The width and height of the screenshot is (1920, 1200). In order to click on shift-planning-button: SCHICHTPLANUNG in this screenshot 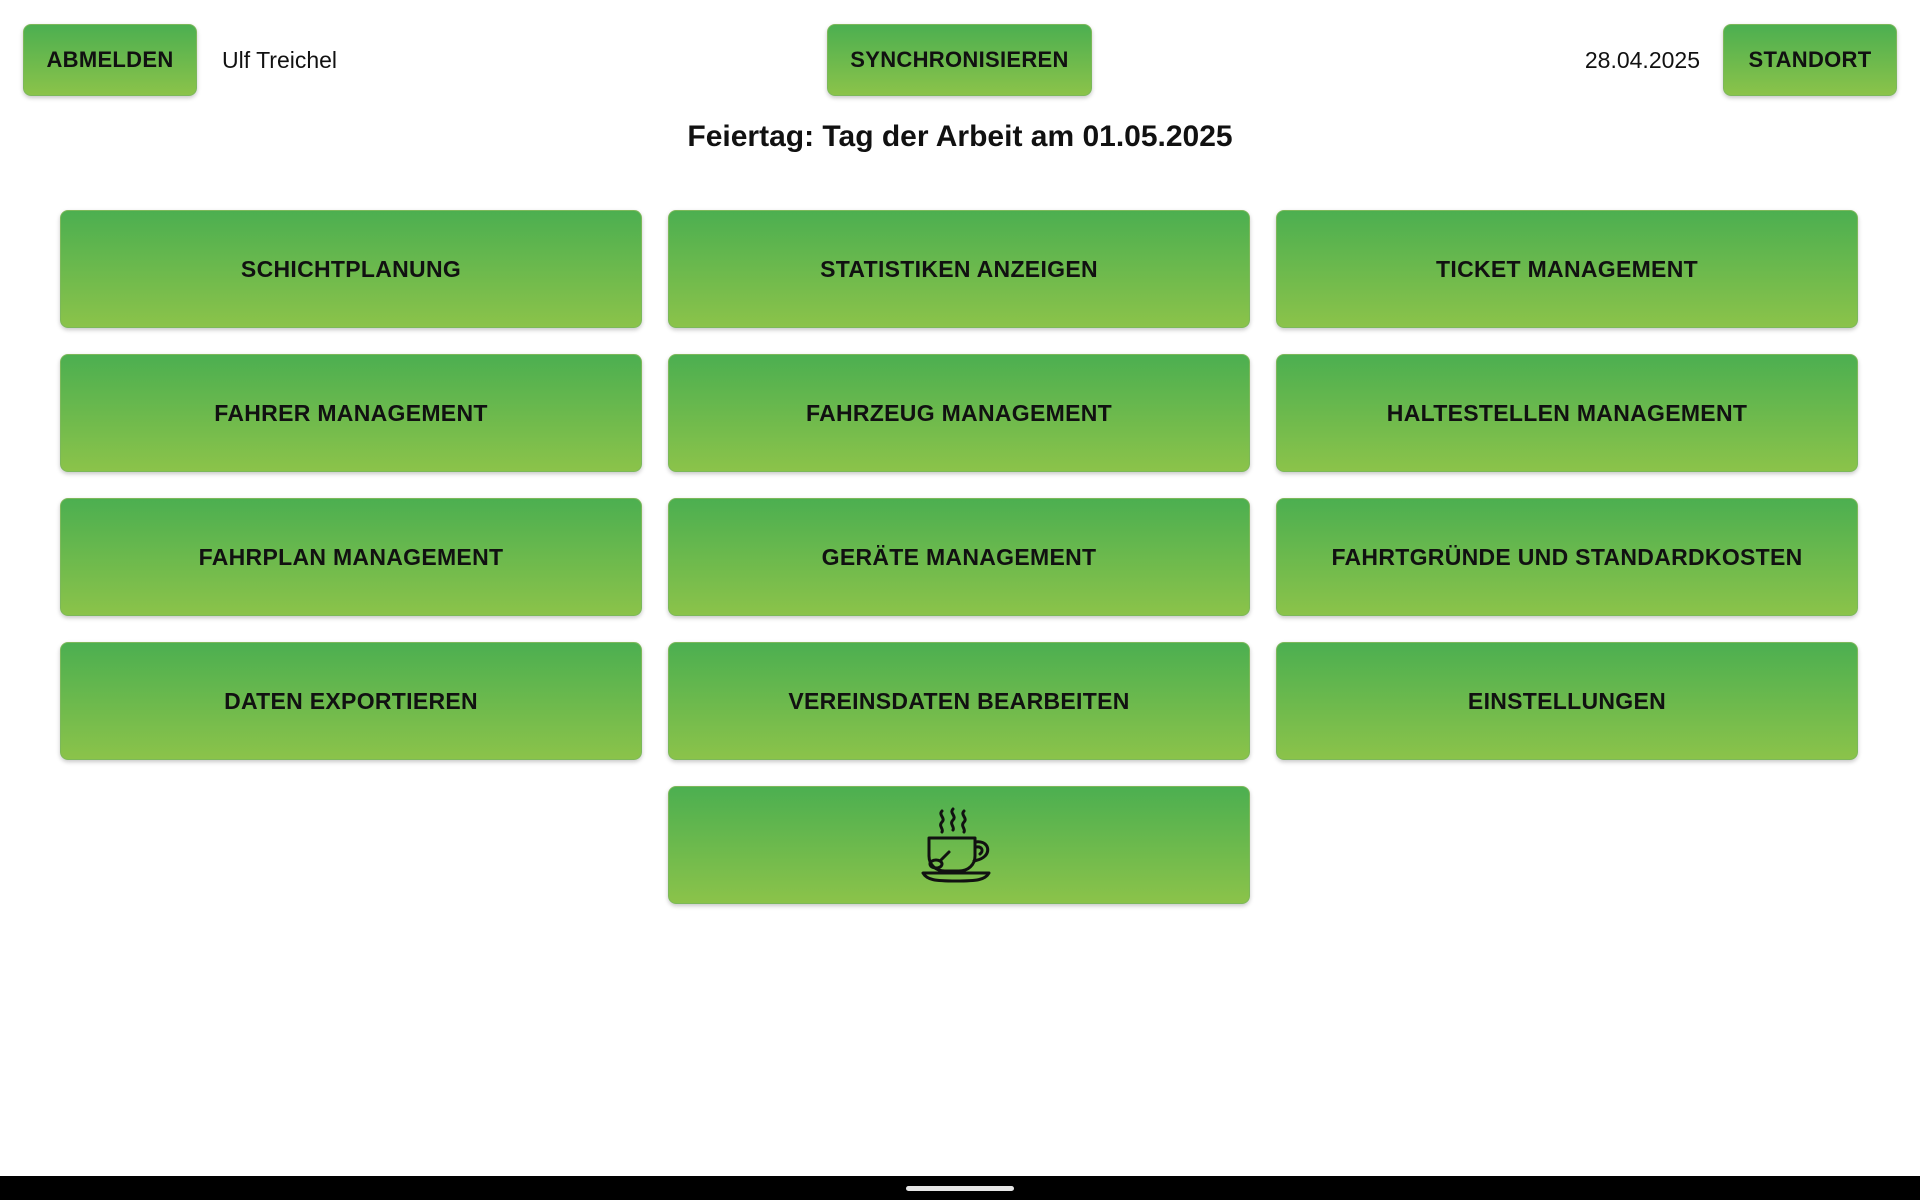, I will do `click(351, 269)`.